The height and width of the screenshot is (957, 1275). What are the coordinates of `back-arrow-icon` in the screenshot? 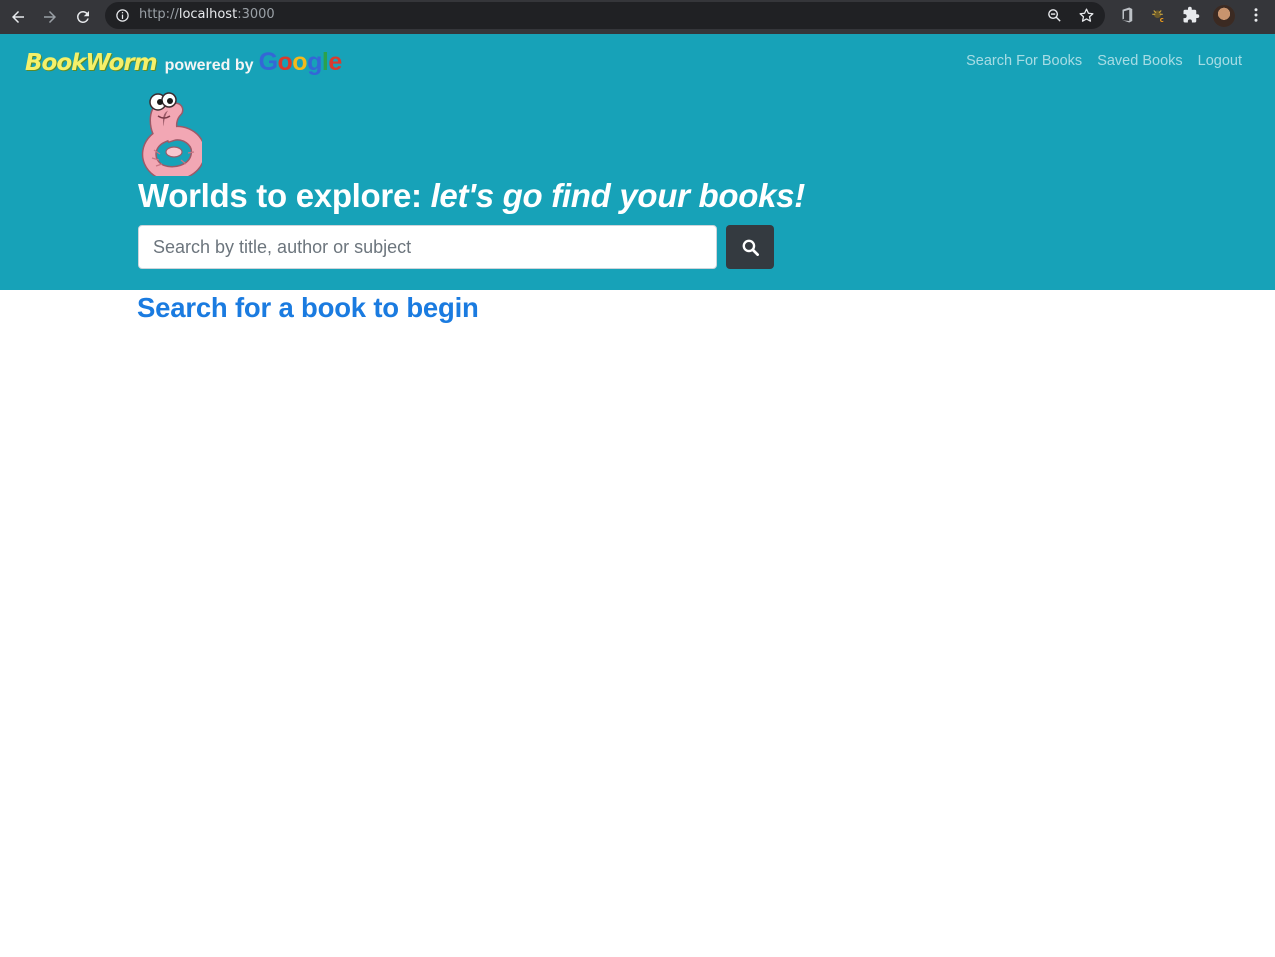 It's located at (18, 17).